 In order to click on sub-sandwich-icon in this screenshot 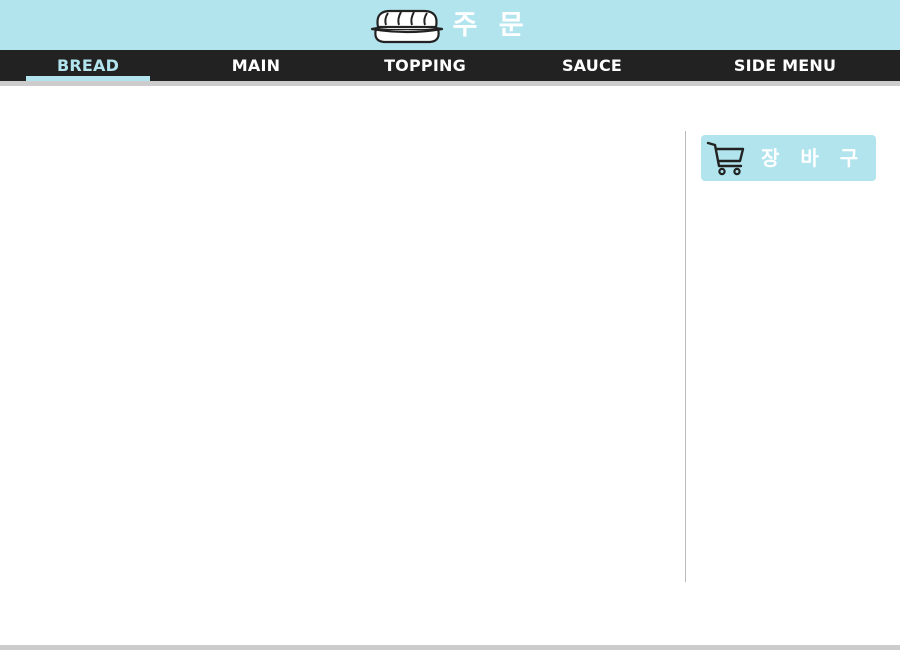, I will do `click(407, 26)`.